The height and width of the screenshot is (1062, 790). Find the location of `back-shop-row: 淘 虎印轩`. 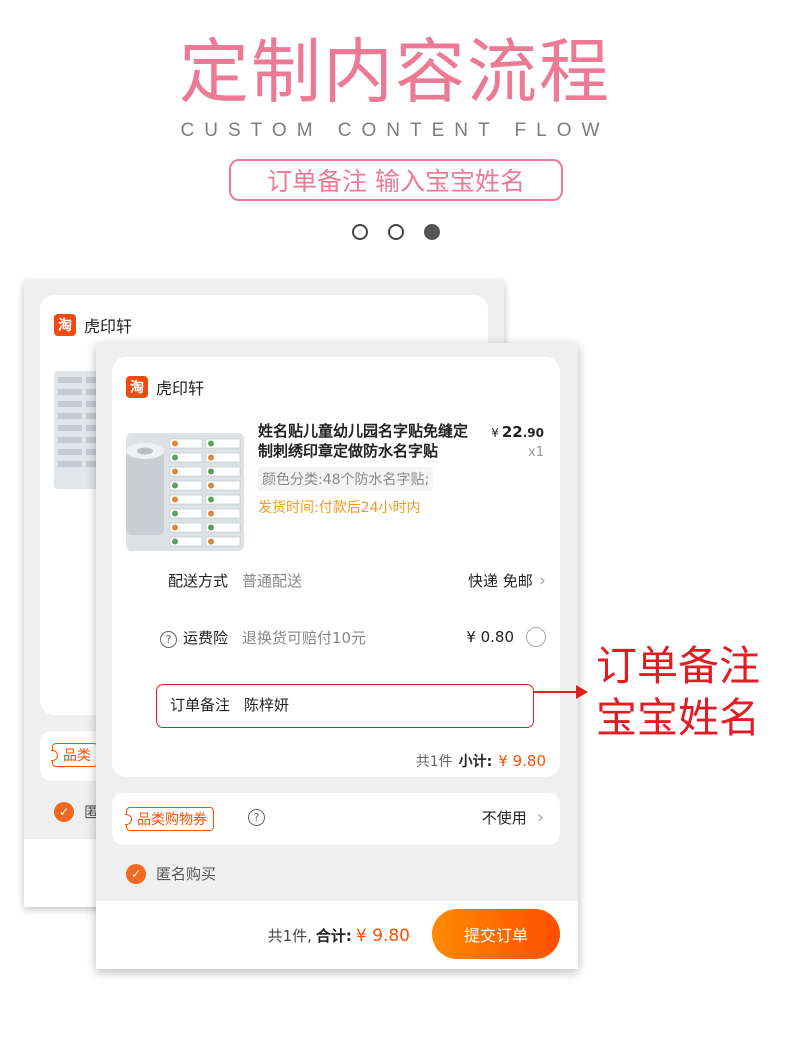

back-shop-row: 淘 虎印轩 is located at coordinates (93, 325).